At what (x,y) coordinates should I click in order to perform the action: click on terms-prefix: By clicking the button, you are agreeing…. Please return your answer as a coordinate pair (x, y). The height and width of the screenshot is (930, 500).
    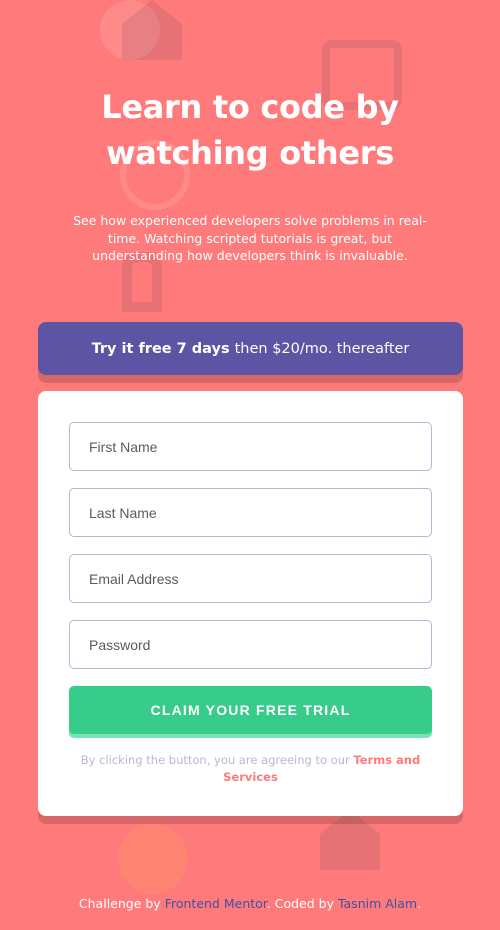
    Looking at the image, I should click on (215, 760).